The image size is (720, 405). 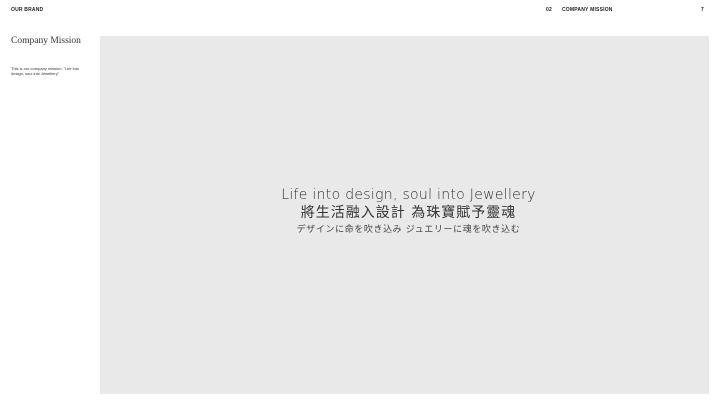 I want to click on section-number: 02, so click(x=549, y=10).